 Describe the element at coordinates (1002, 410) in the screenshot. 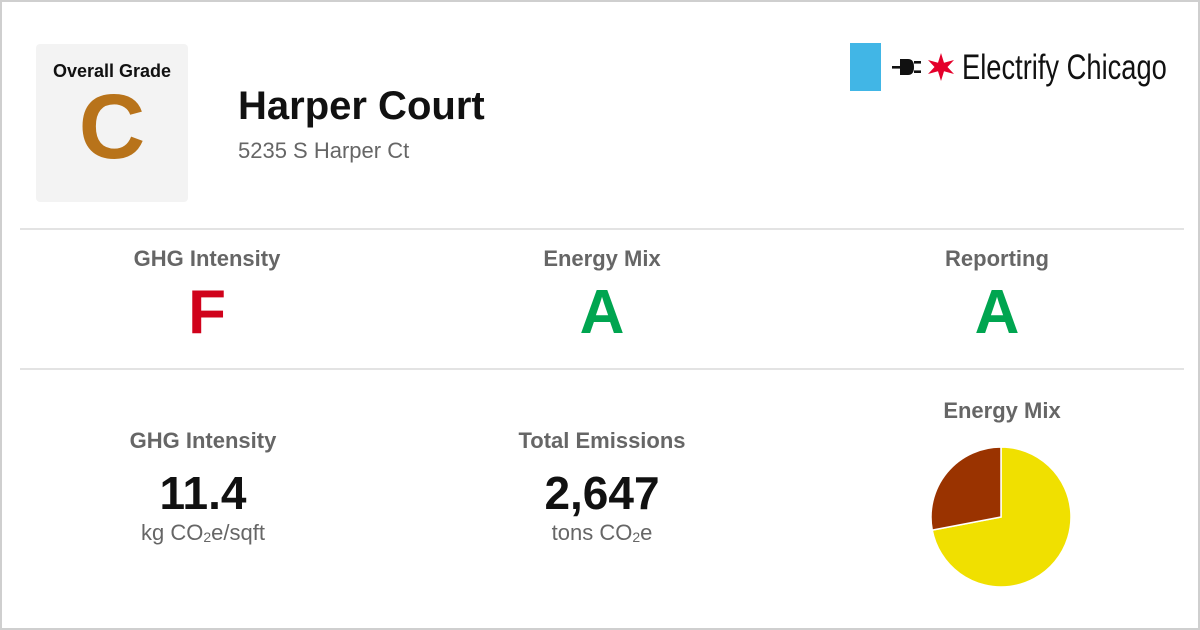

I see `energy-mix-chart-title: Energy Mix` at that location.